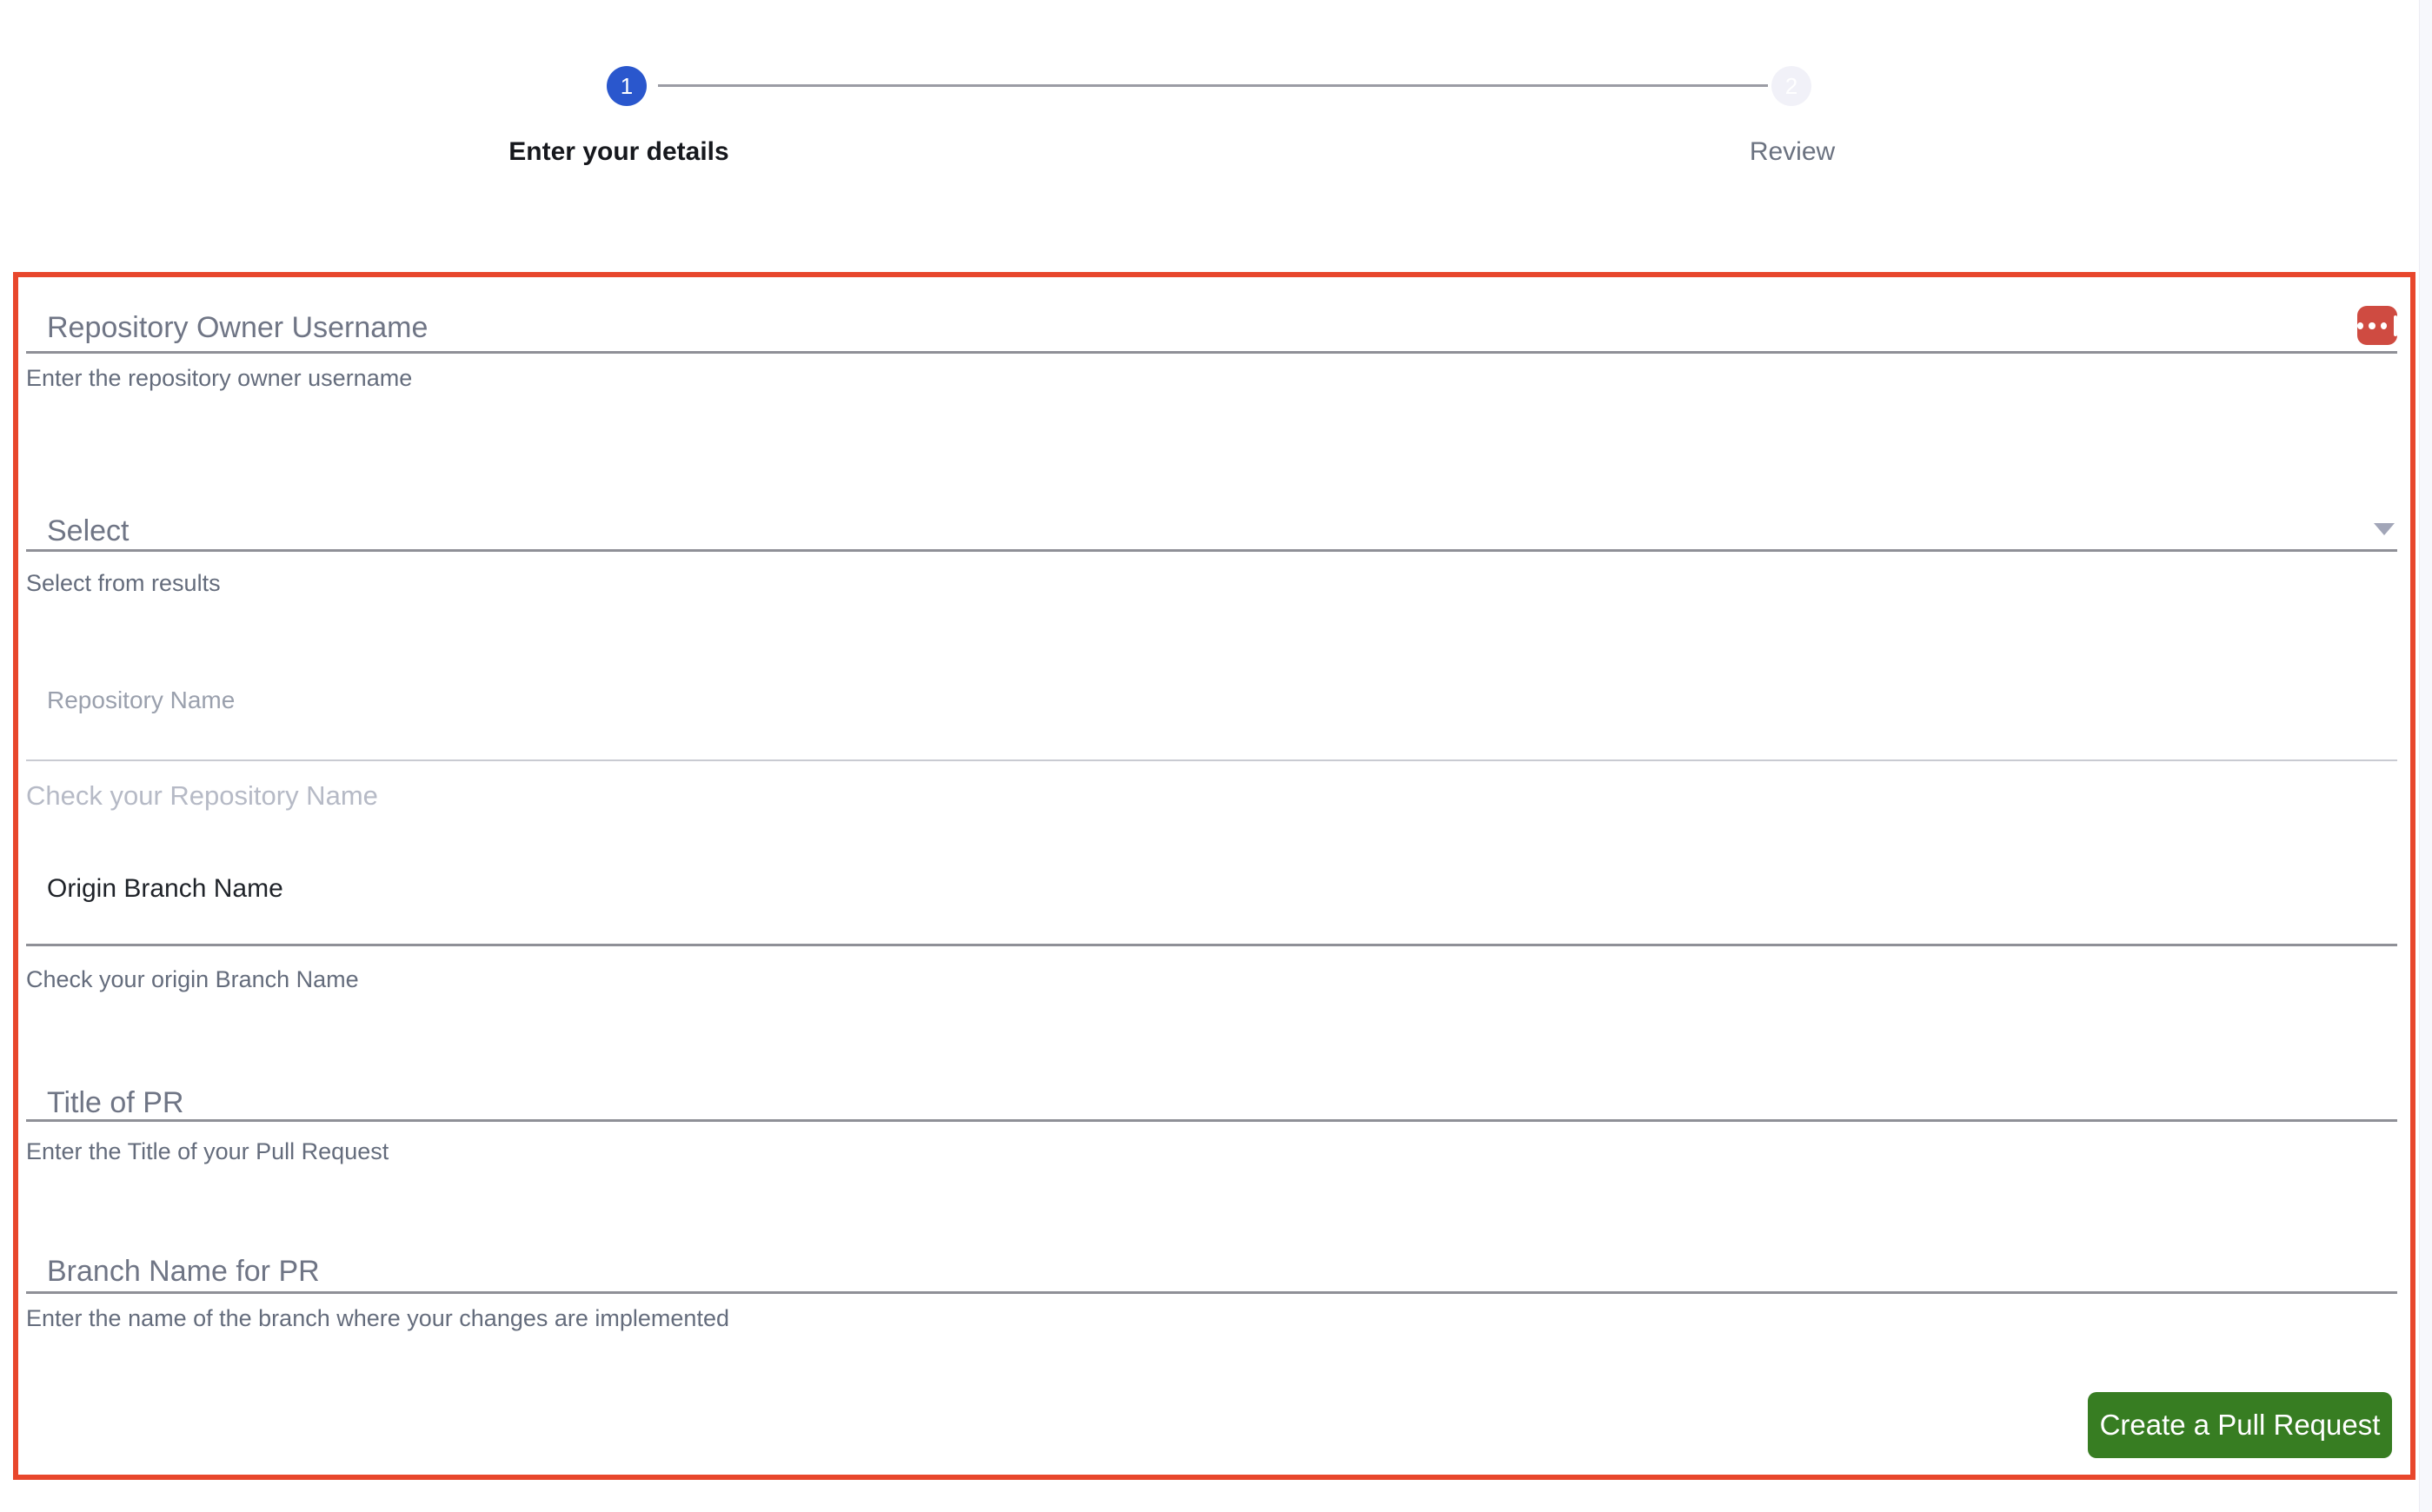 Image resolution: width=2432 pixels, height=1512 pixels. Describe the element at coordinates (1209, 328) in the screenshot. I see `repository-owner-username-input: Repository Owner Username` at that location.